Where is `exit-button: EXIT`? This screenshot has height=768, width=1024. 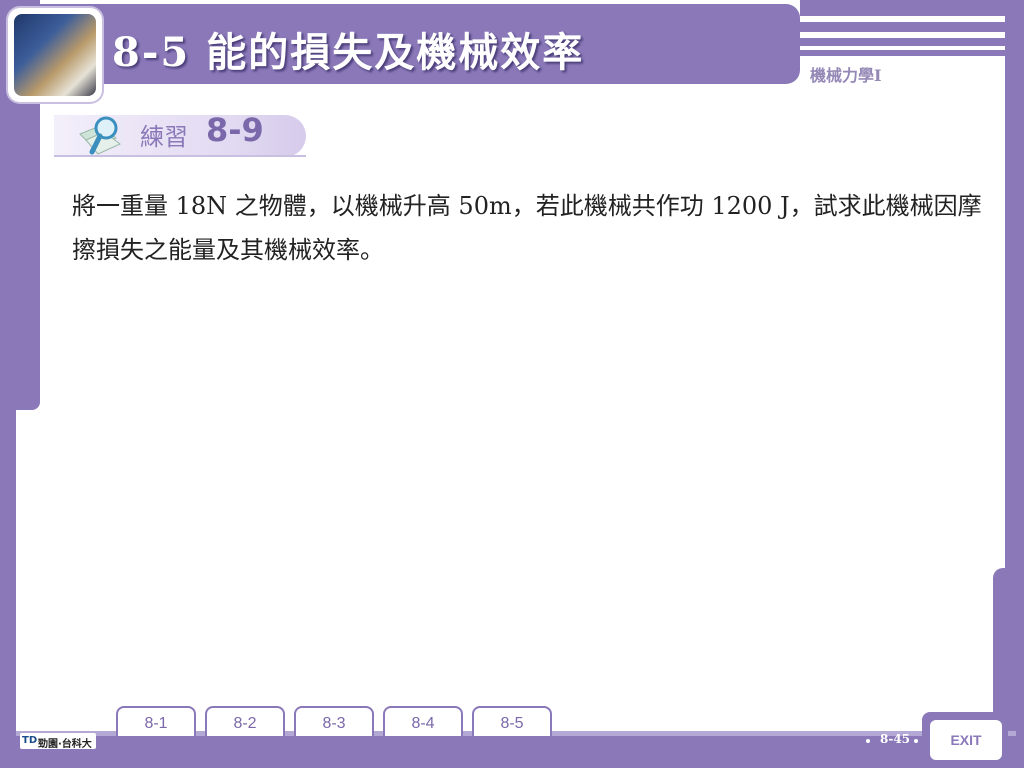 exit-button: EXIT is located at coordinates (966, 740).